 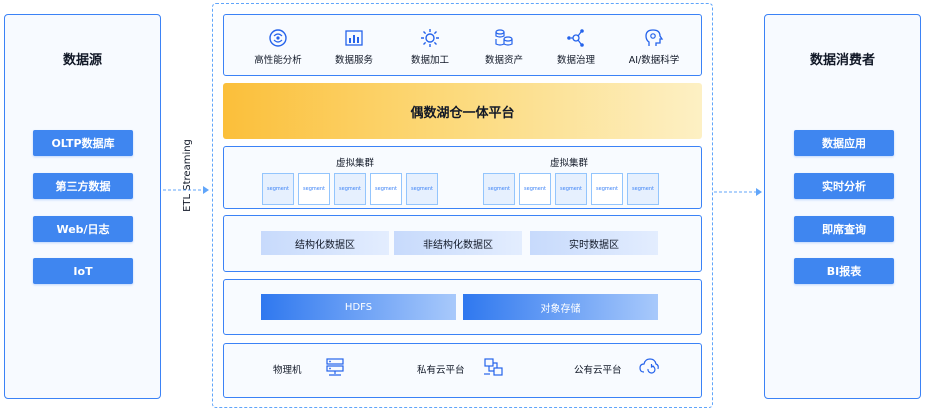 What do you see at coordinates (441, 370) in the screenshot?
I see `infra-label-private-cloud: 私有云平台` at bounding box center [441, 370].